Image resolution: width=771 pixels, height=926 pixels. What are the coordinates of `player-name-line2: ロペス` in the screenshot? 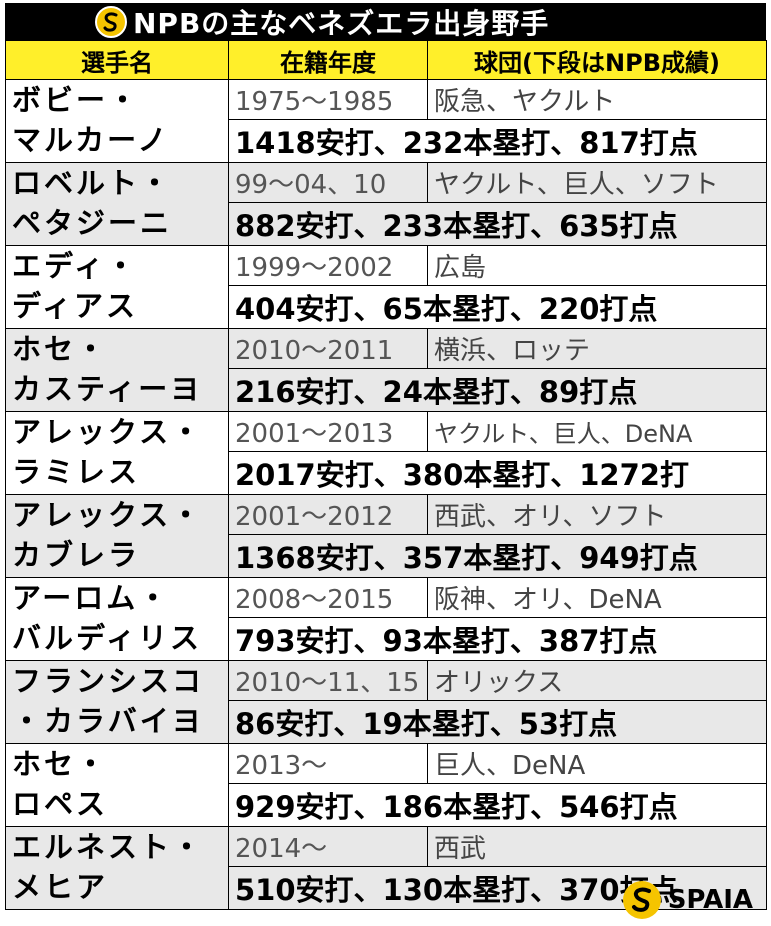 It's located at (60, 804).